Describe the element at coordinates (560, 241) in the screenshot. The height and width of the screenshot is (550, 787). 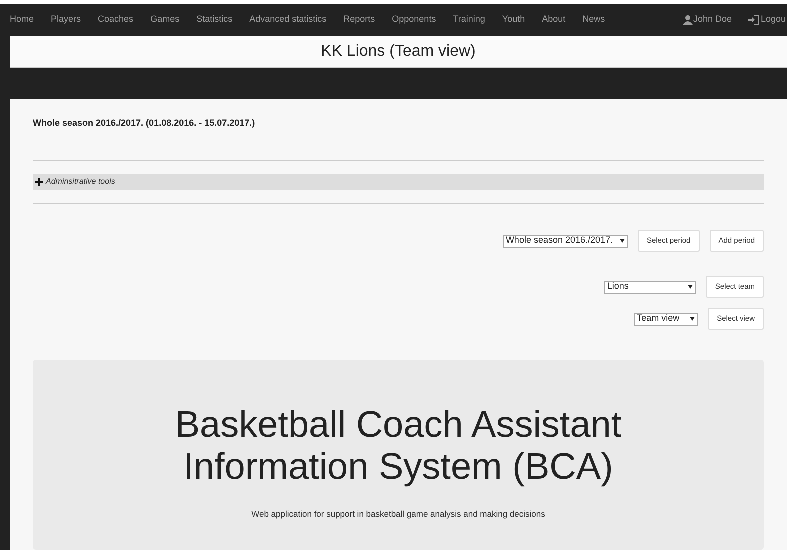
I see `select-value: Whole season 2016./2017.` at that location.